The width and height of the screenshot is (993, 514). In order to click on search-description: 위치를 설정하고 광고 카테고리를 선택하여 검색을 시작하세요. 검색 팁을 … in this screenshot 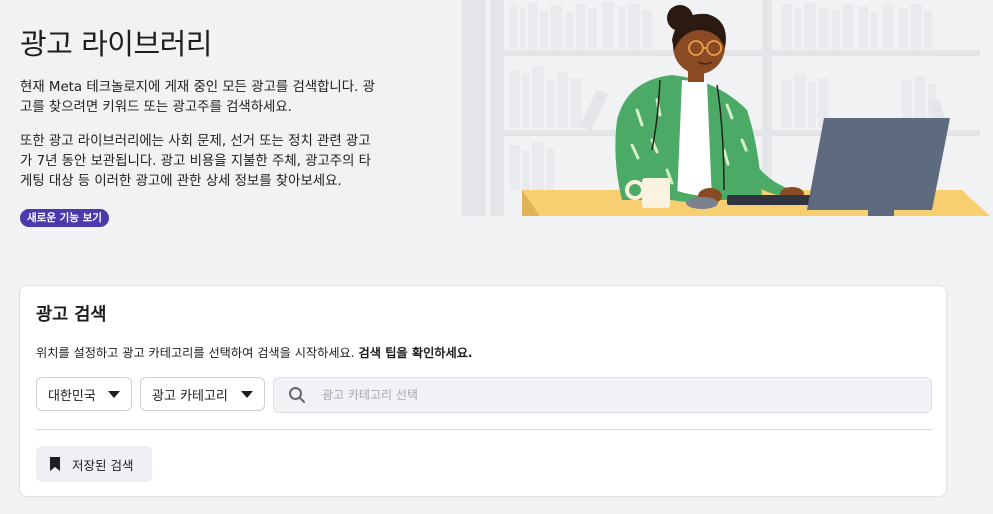, I will do `click(254, 352)`.